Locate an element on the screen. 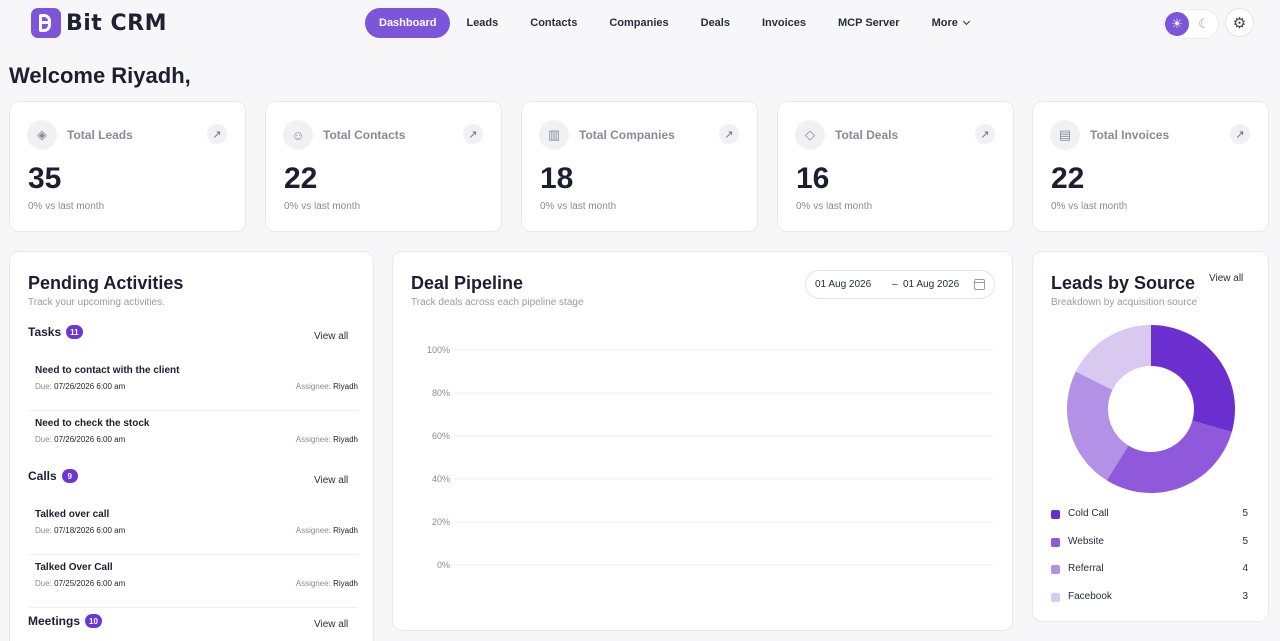 The image size is (1280, 641). activity-title: Need to check the stock is located at coordinates (92, 423).